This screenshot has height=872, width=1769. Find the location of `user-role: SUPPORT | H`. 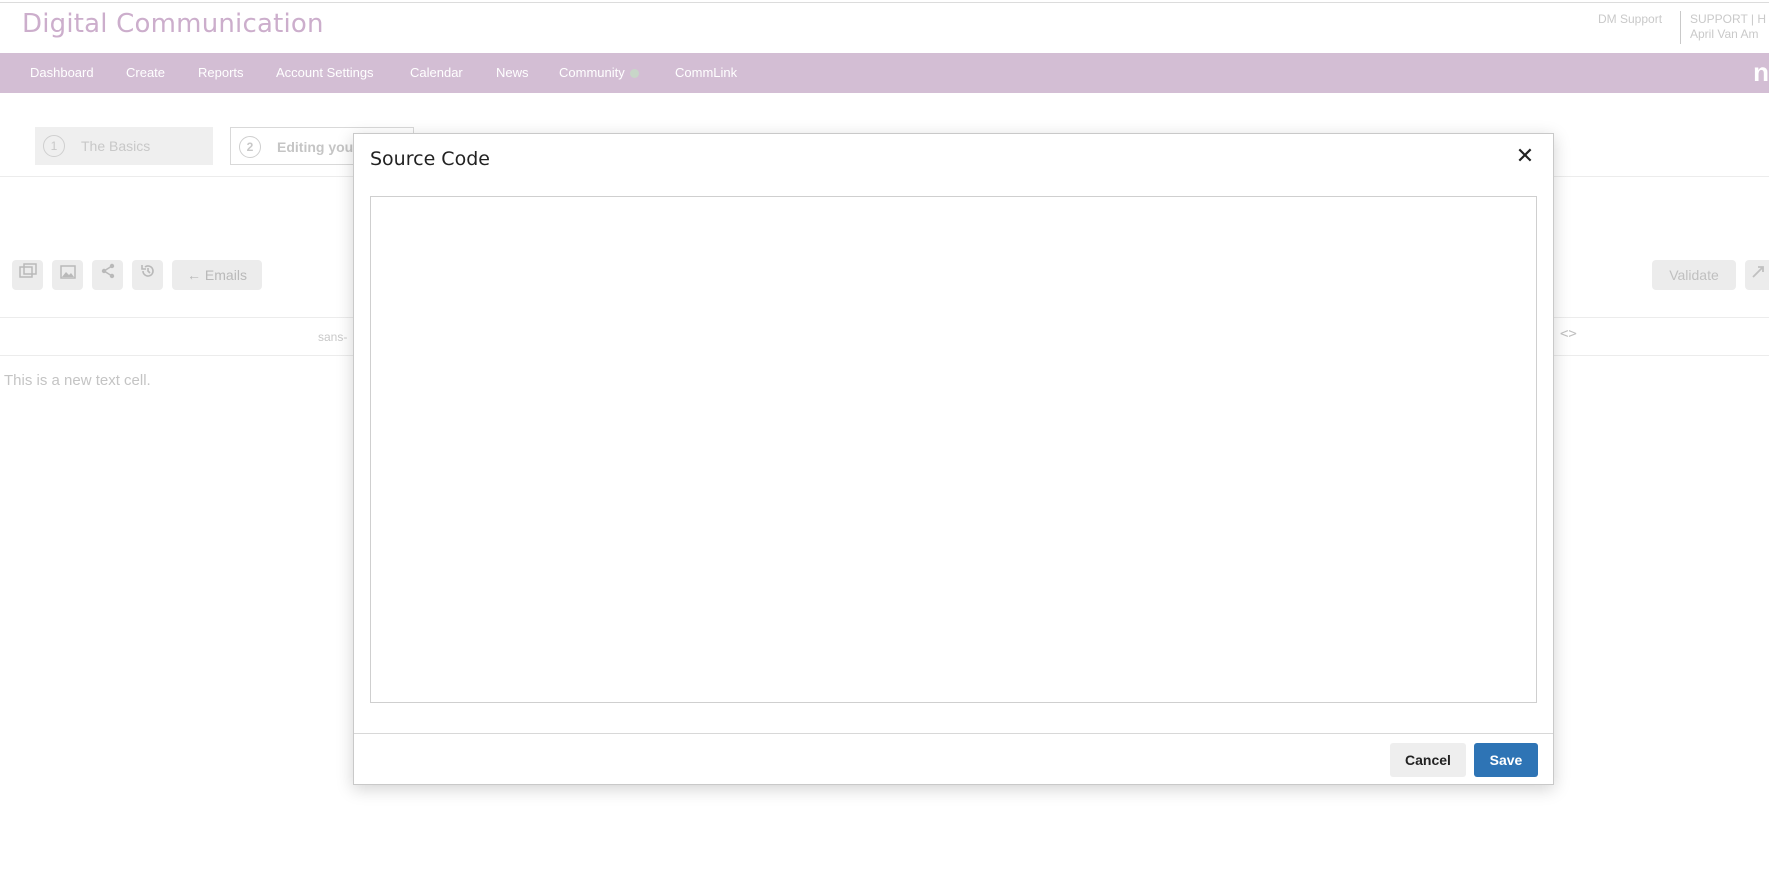

user-role: SUPPORT | H is located at coordinates (1728, 19).